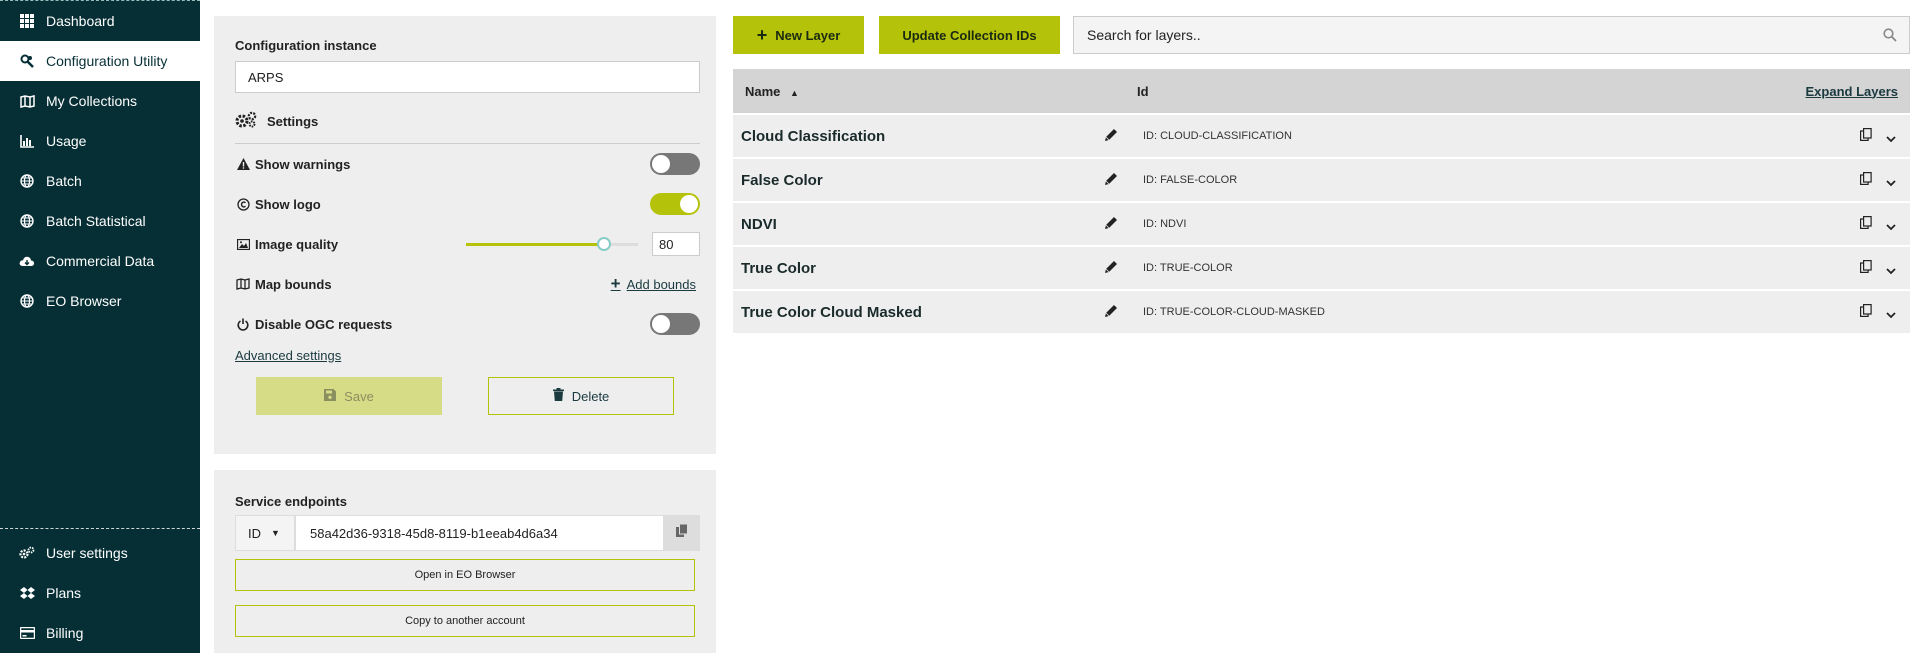 The image size is (1918, 653). I want to click on layer-name: True Color Cloud Masked, so click(831, 312).